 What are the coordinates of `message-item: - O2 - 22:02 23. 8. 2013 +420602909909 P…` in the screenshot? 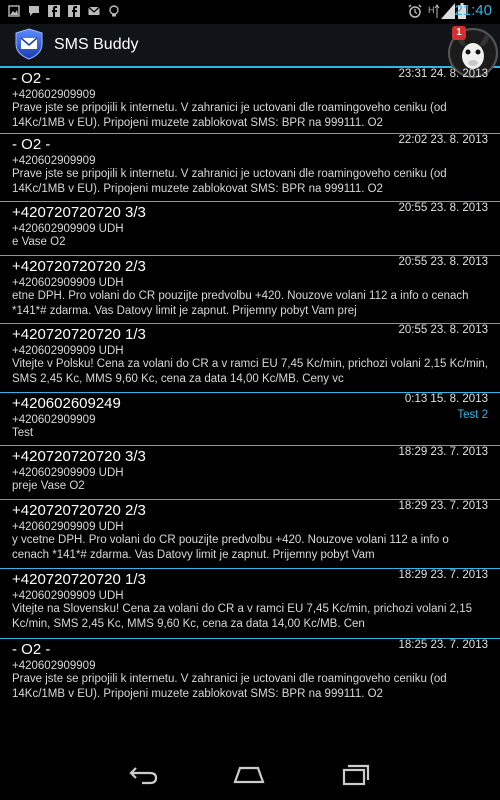 It's located at (250, 168).